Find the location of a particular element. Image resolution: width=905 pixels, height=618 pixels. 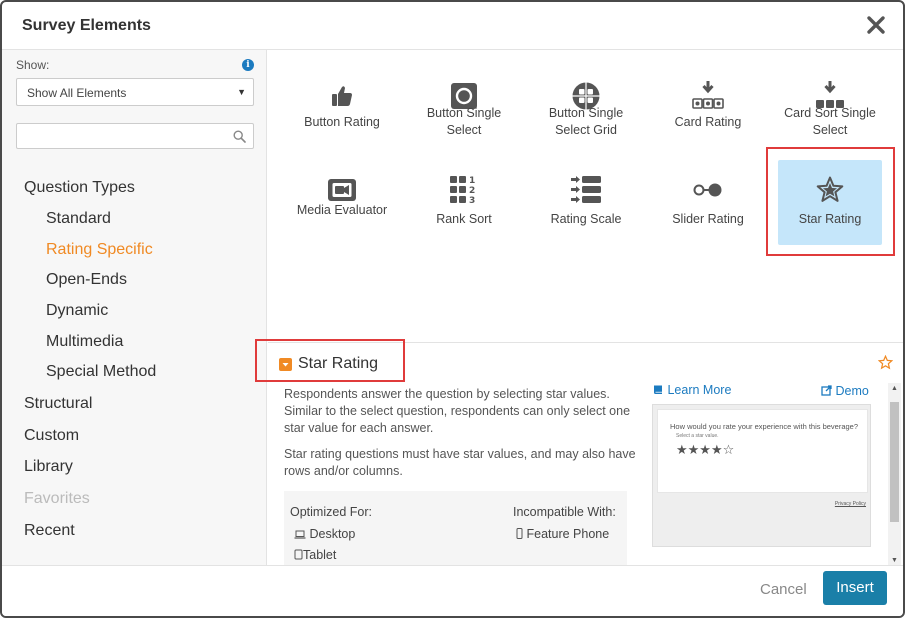

element-tile-label: Rating Scale is located at coordinates (586, 219).